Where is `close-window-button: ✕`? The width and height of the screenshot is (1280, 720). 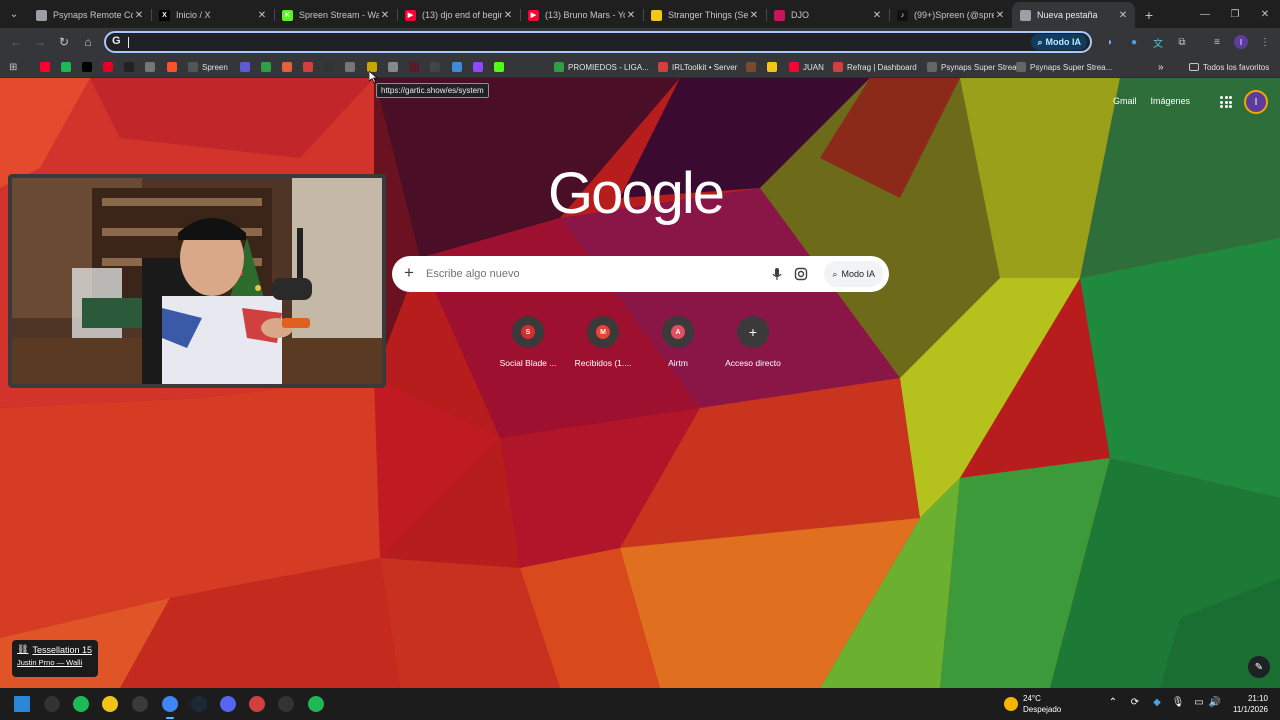 close-window-button: ✕ is located at coordinates (1265, 14).